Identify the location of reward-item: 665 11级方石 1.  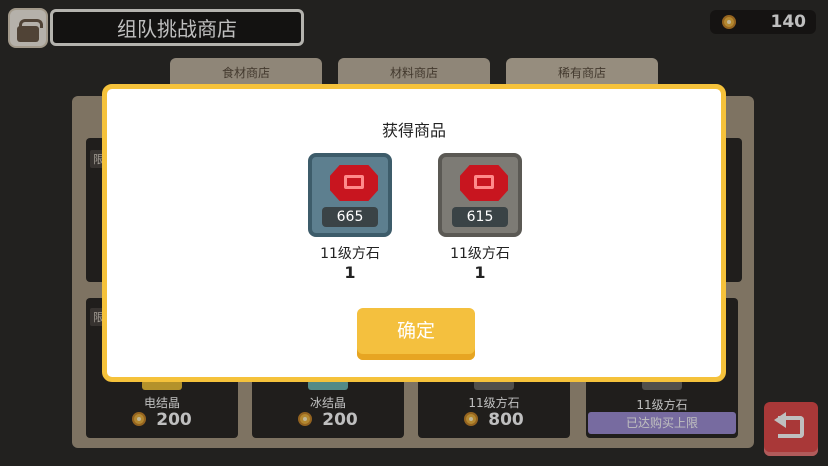
(350, 217).